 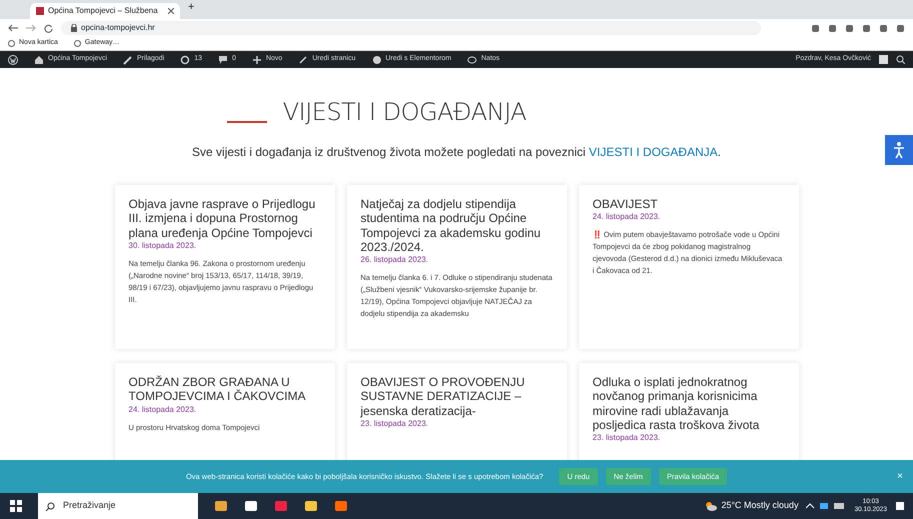 What do you see at coordinates (688, 204) in the screenshot?
I see `post-title: OBAVIJEST` at bounding box center [688, 204].